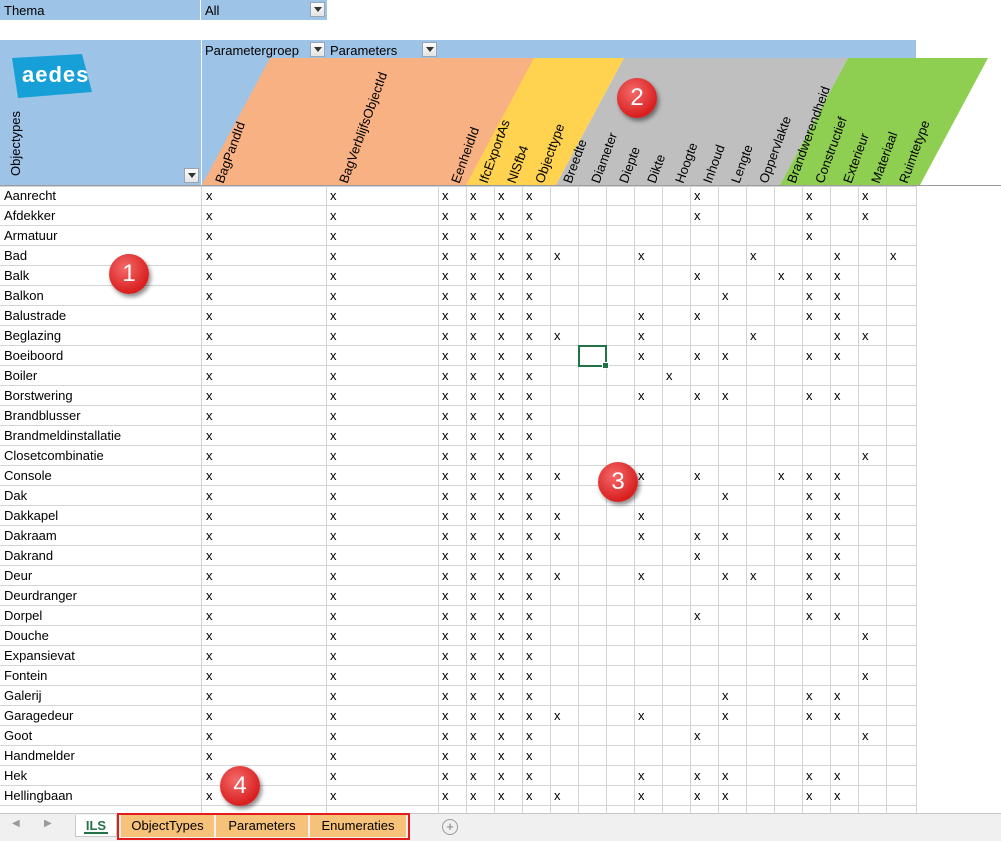 The height and width of the screenshot is (841, 1001). What do you see at coordinates (593, 357) in the screenshot?
I see `selected-cell` at bounding box center [593, 357].